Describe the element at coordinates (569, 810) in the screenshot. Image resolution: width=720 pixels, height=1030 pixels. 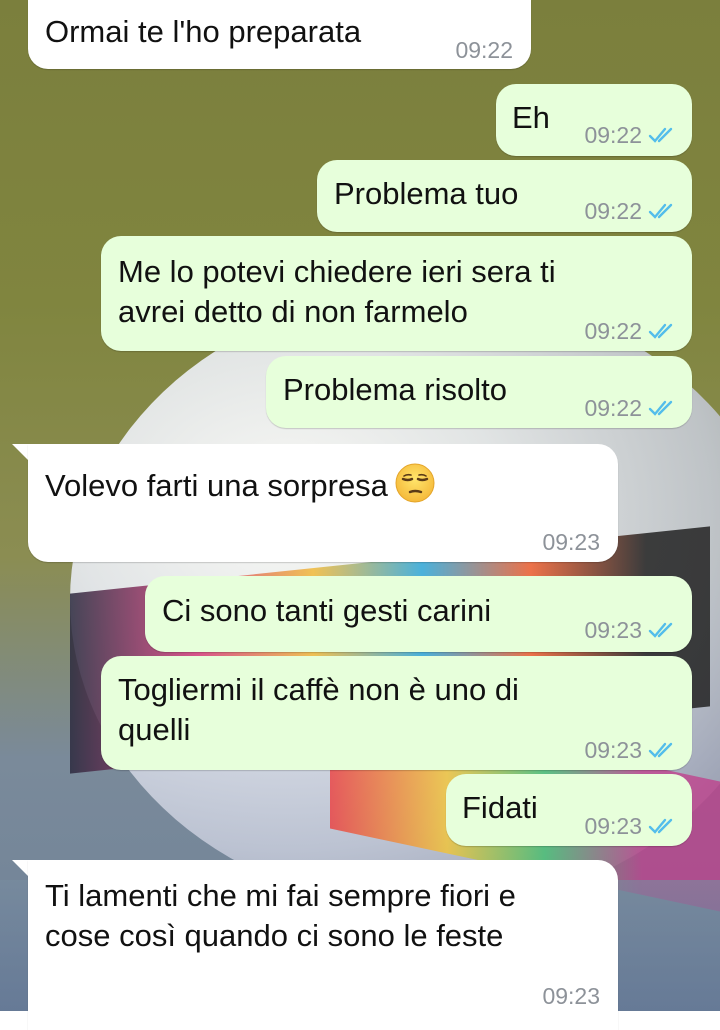
I see `outgoing-message: Fidati 09:23` at that location.